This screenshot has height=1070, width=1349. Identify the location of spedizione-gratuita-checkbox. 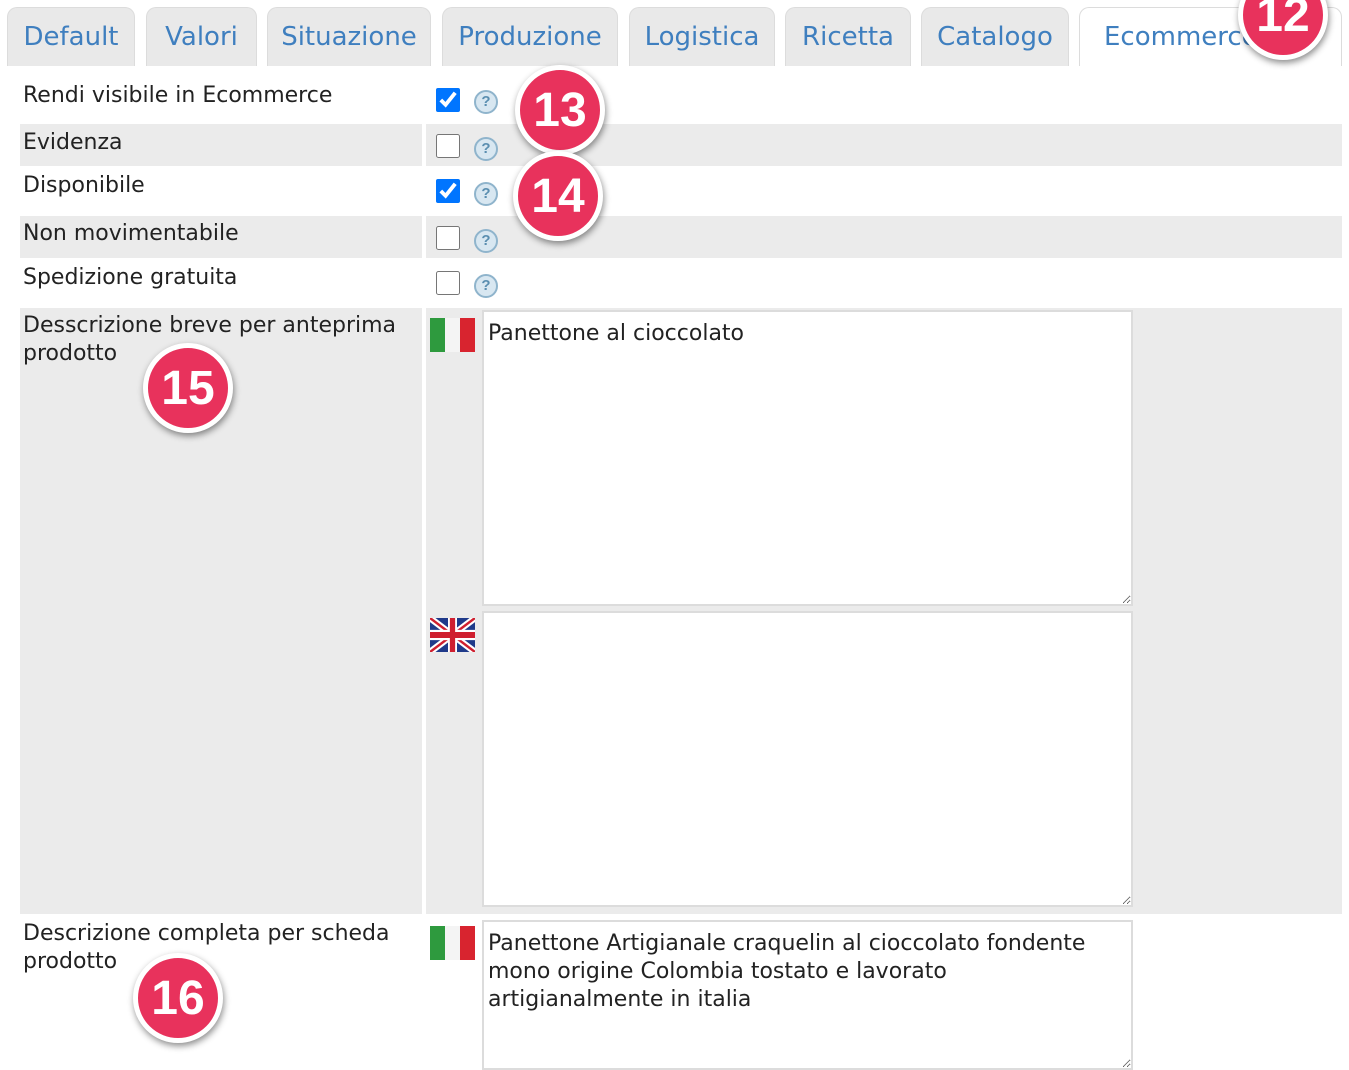
(448, 283).